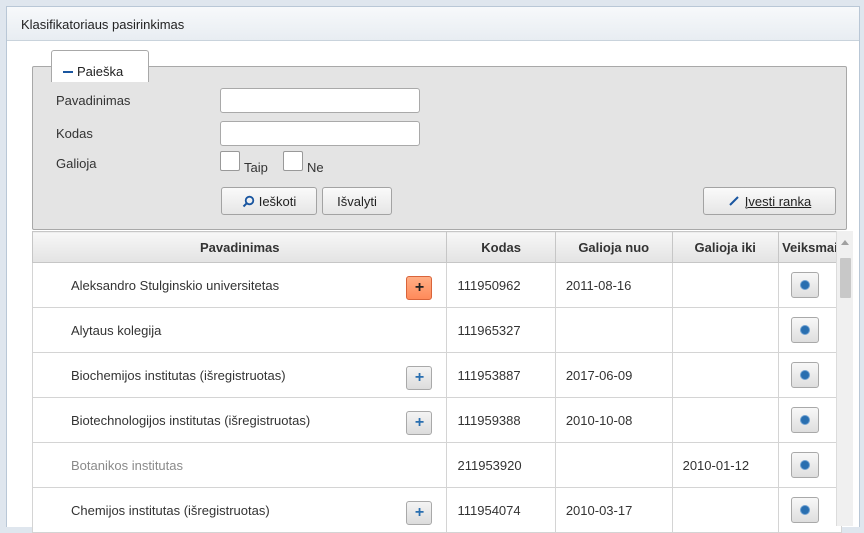  What do you see at coordinates (501, 330) in the screenshot?
I see `cell-code: 111965327` at bounding box center [501, 330].